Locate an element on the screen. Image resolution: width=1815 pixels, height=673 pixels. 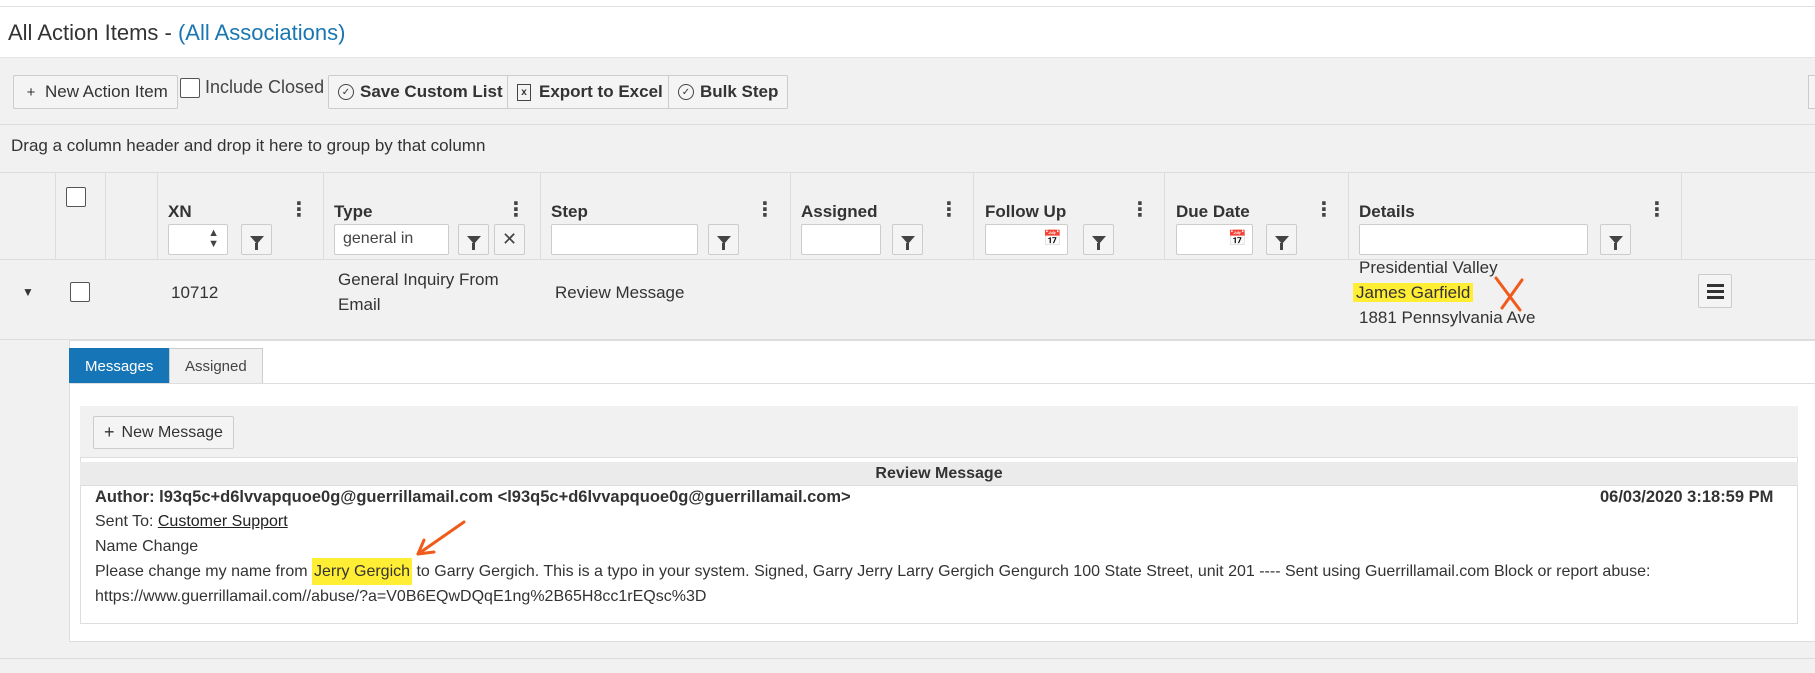
include-closed-toggle: Include Closed is located at coordinates (252, 87).